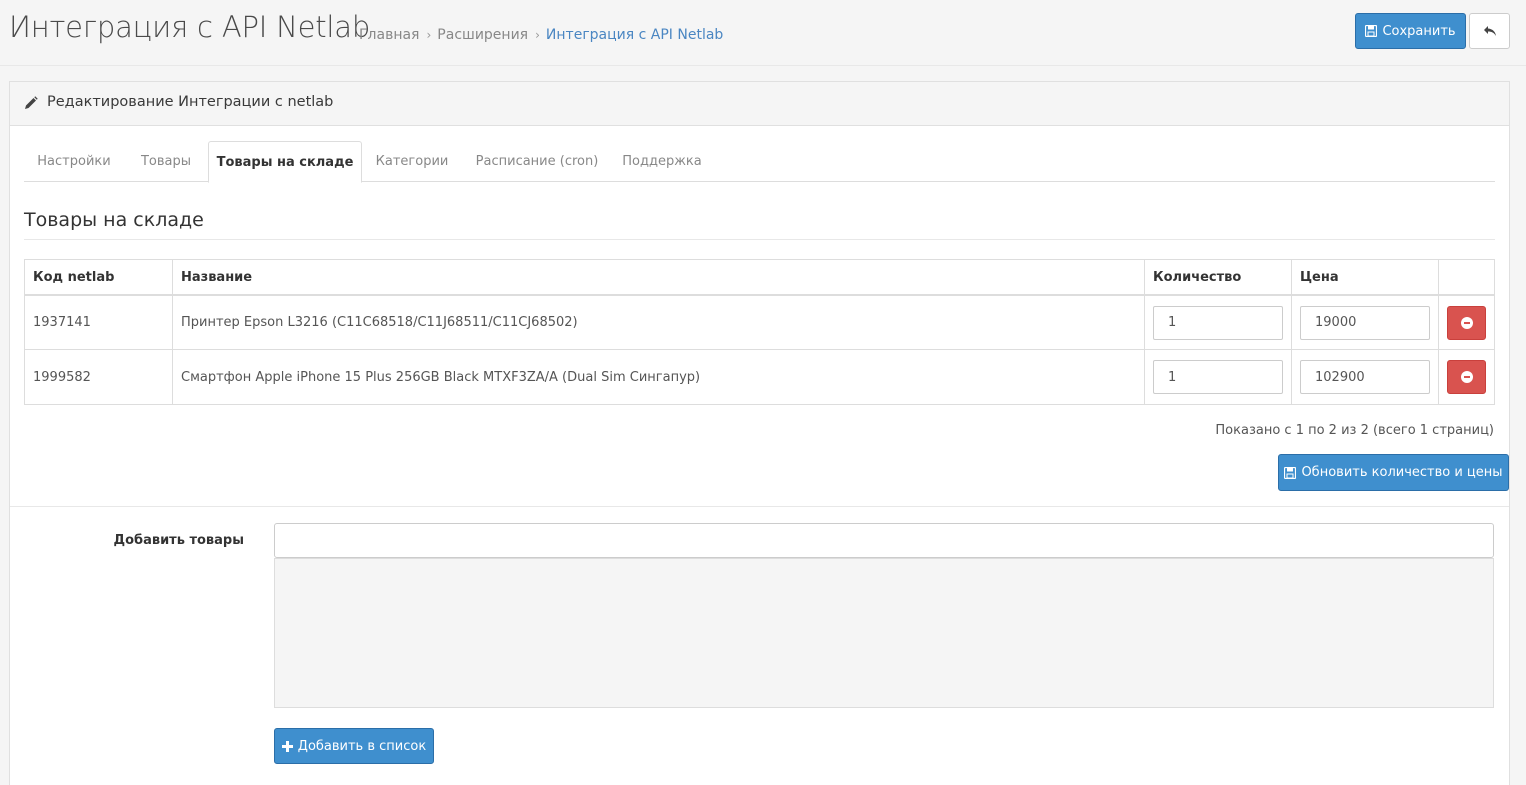  Describe the element at coordinates (362, 746) in the screenshot. I see `add-button-label: Добавить в список` at that location.